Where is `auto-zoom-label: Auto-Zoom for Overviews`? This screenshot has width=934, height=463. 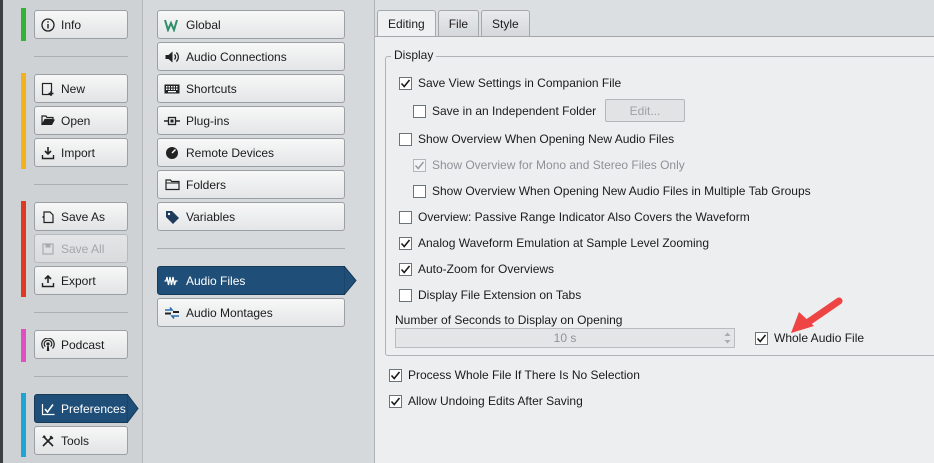 auto-zoom-label: Auto-Zoom for Overviews is located at coordinates (486, 269).